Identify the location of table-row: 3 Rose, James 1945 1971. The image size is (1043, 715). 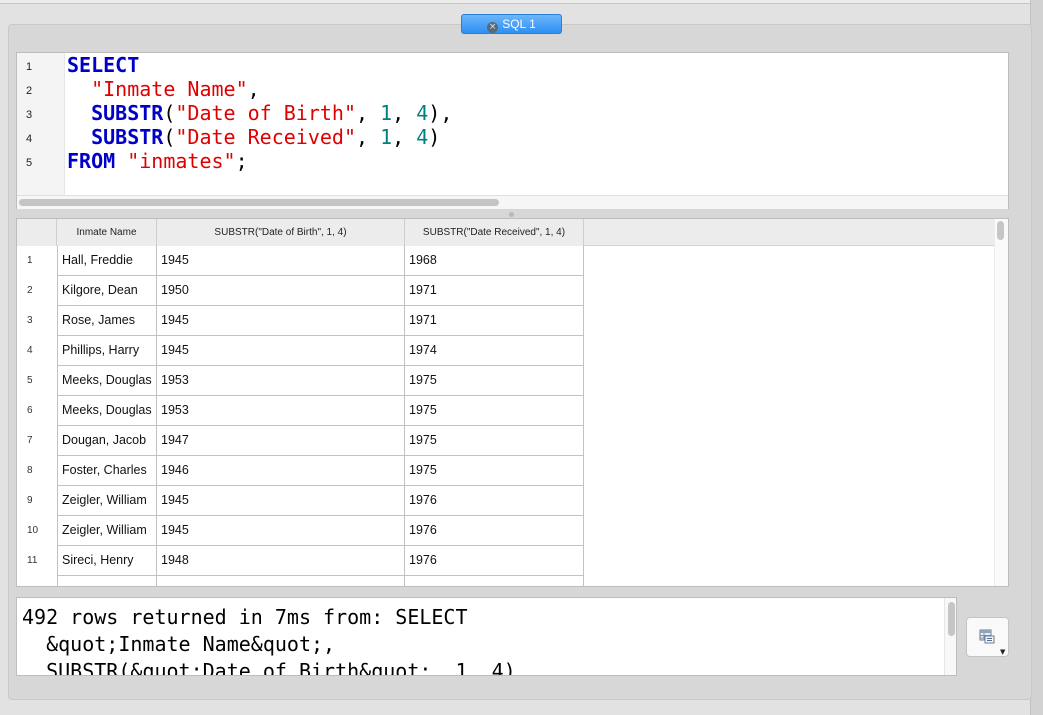
(300, 321).